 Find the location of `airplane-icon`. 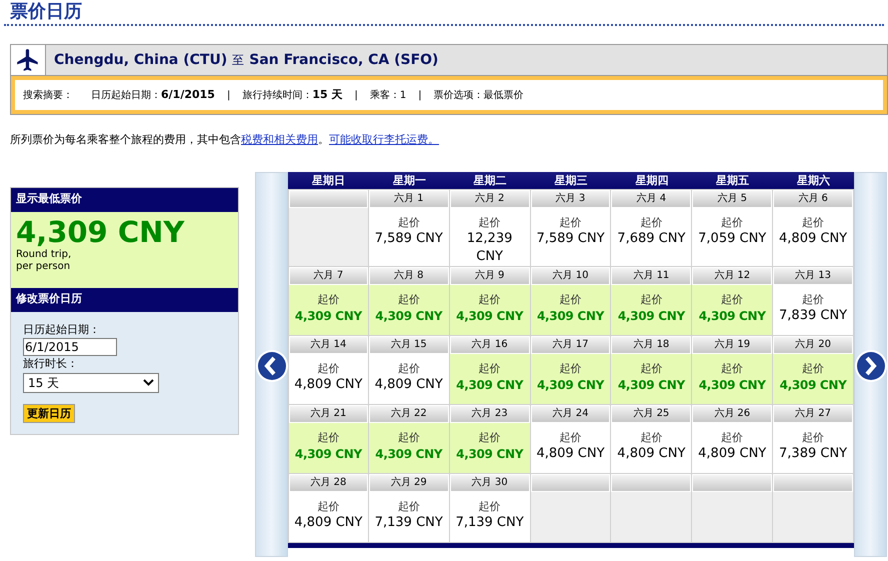

airplane-icon is located at coordinates (28, 60).